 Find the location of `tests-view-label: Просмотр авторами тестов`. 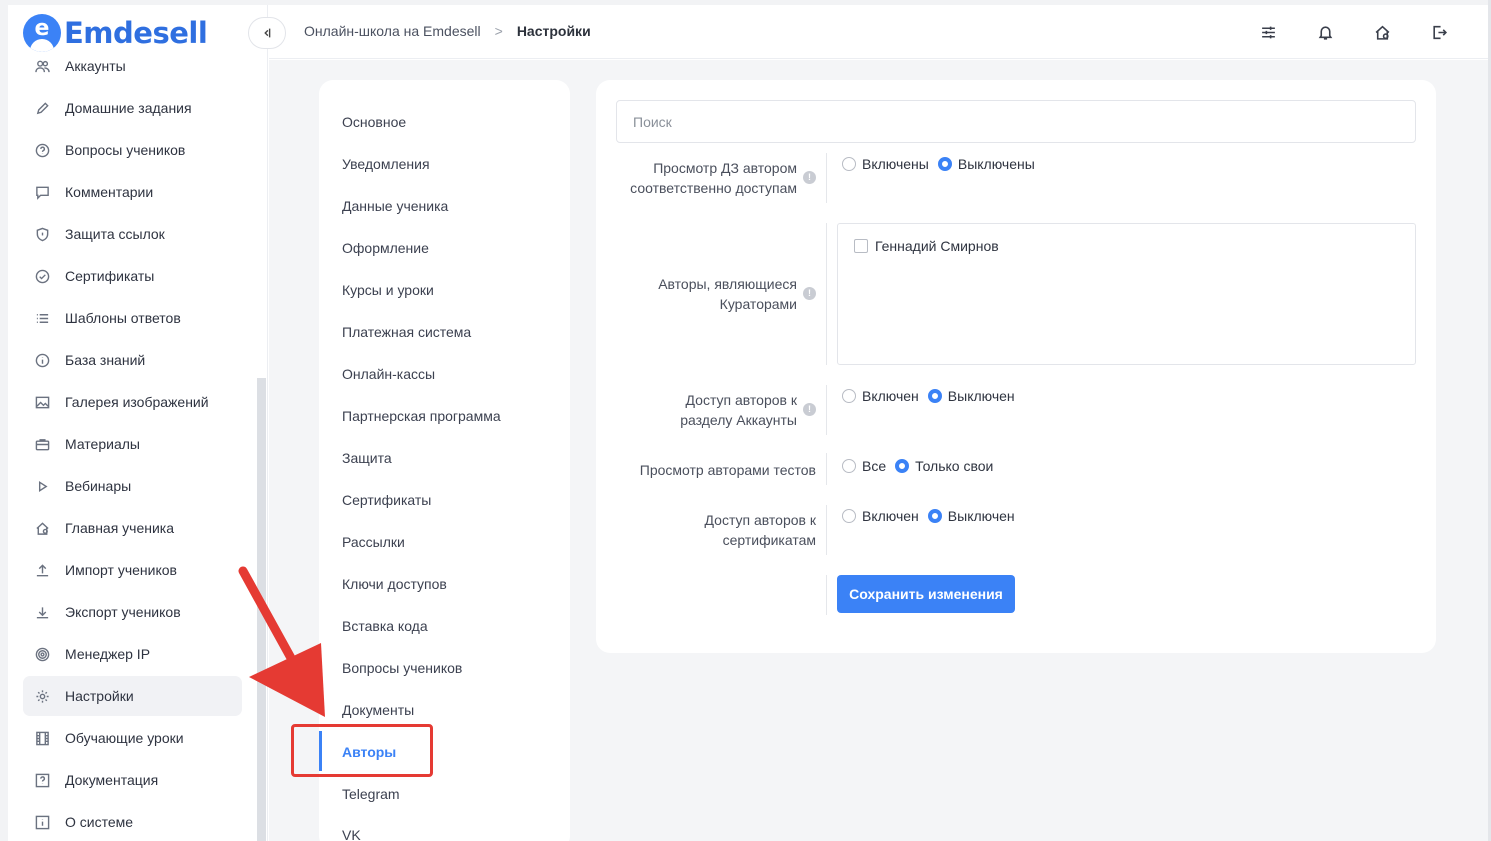

tests-view-label: Просмотр авторами тестов is located at coordinates (727, 470).